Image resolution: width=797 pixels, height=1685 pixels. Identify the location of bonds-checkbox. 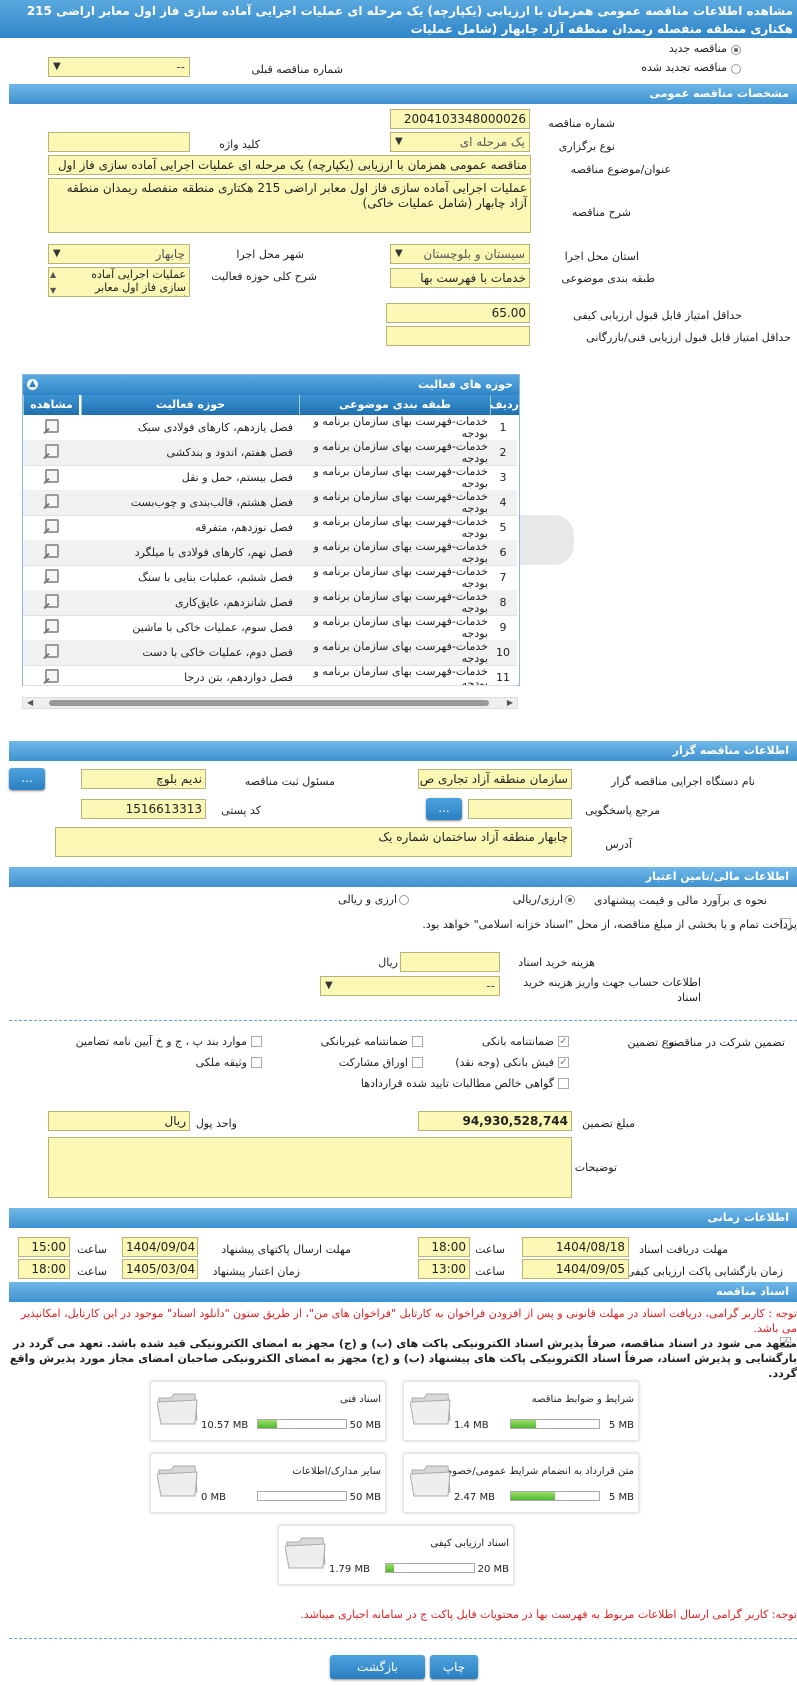
(417, 1062).